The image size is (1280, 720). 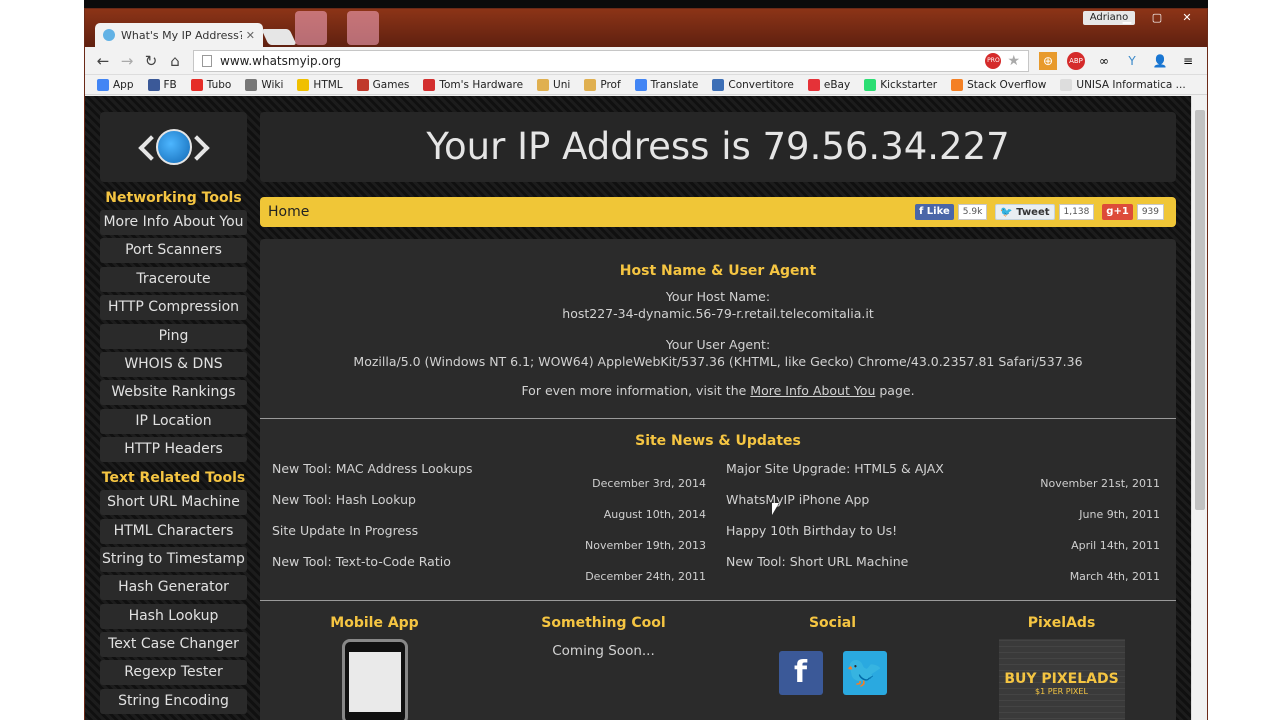 I want to click on bookmark-item: Convertitore, so click(x=753, y=84).